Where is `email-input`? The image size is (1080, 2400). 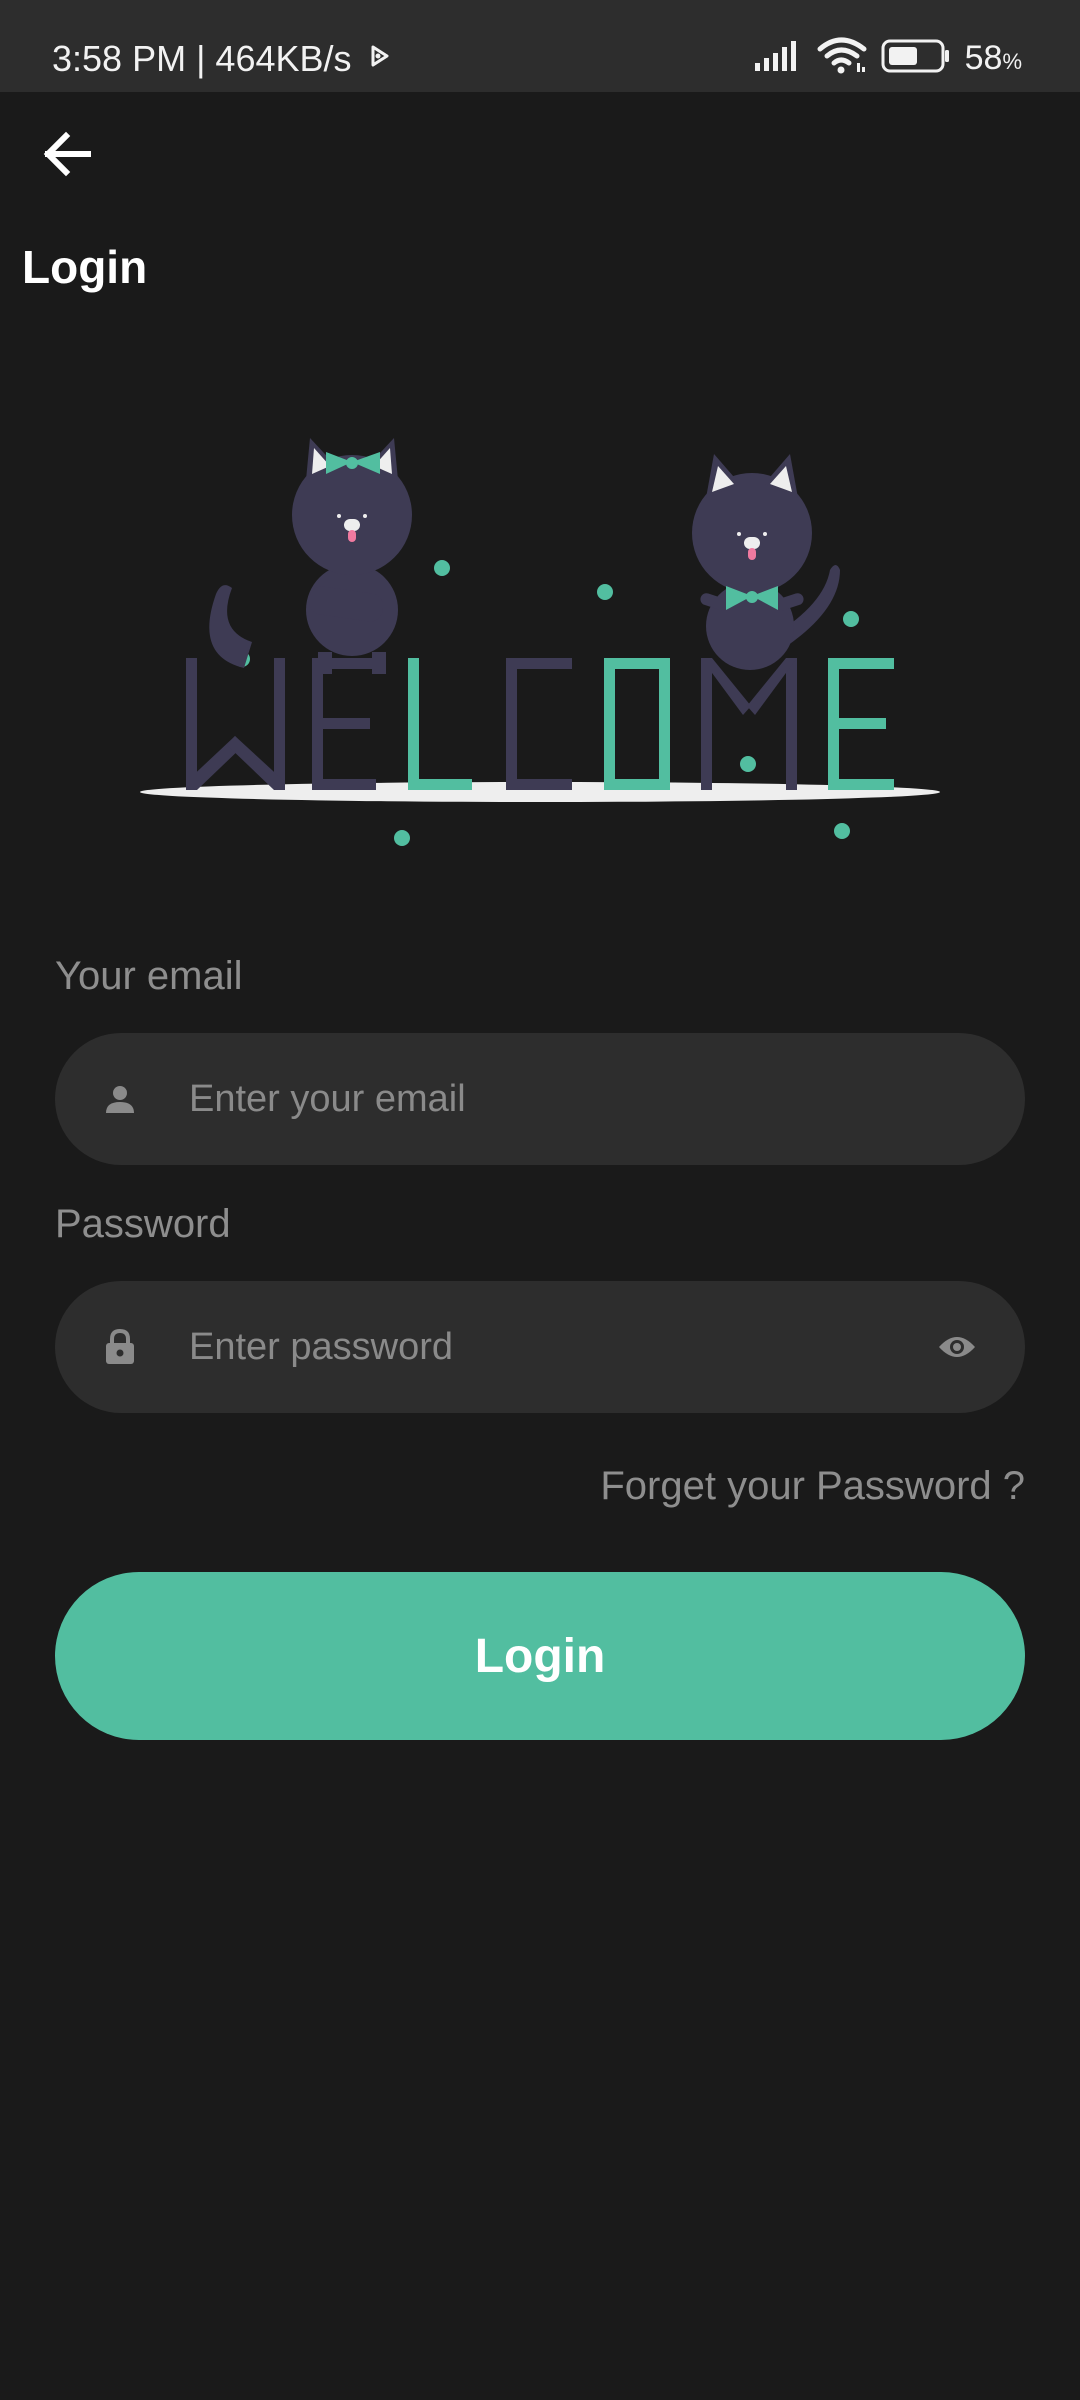
email-input is located at coordinates (567, 1099).